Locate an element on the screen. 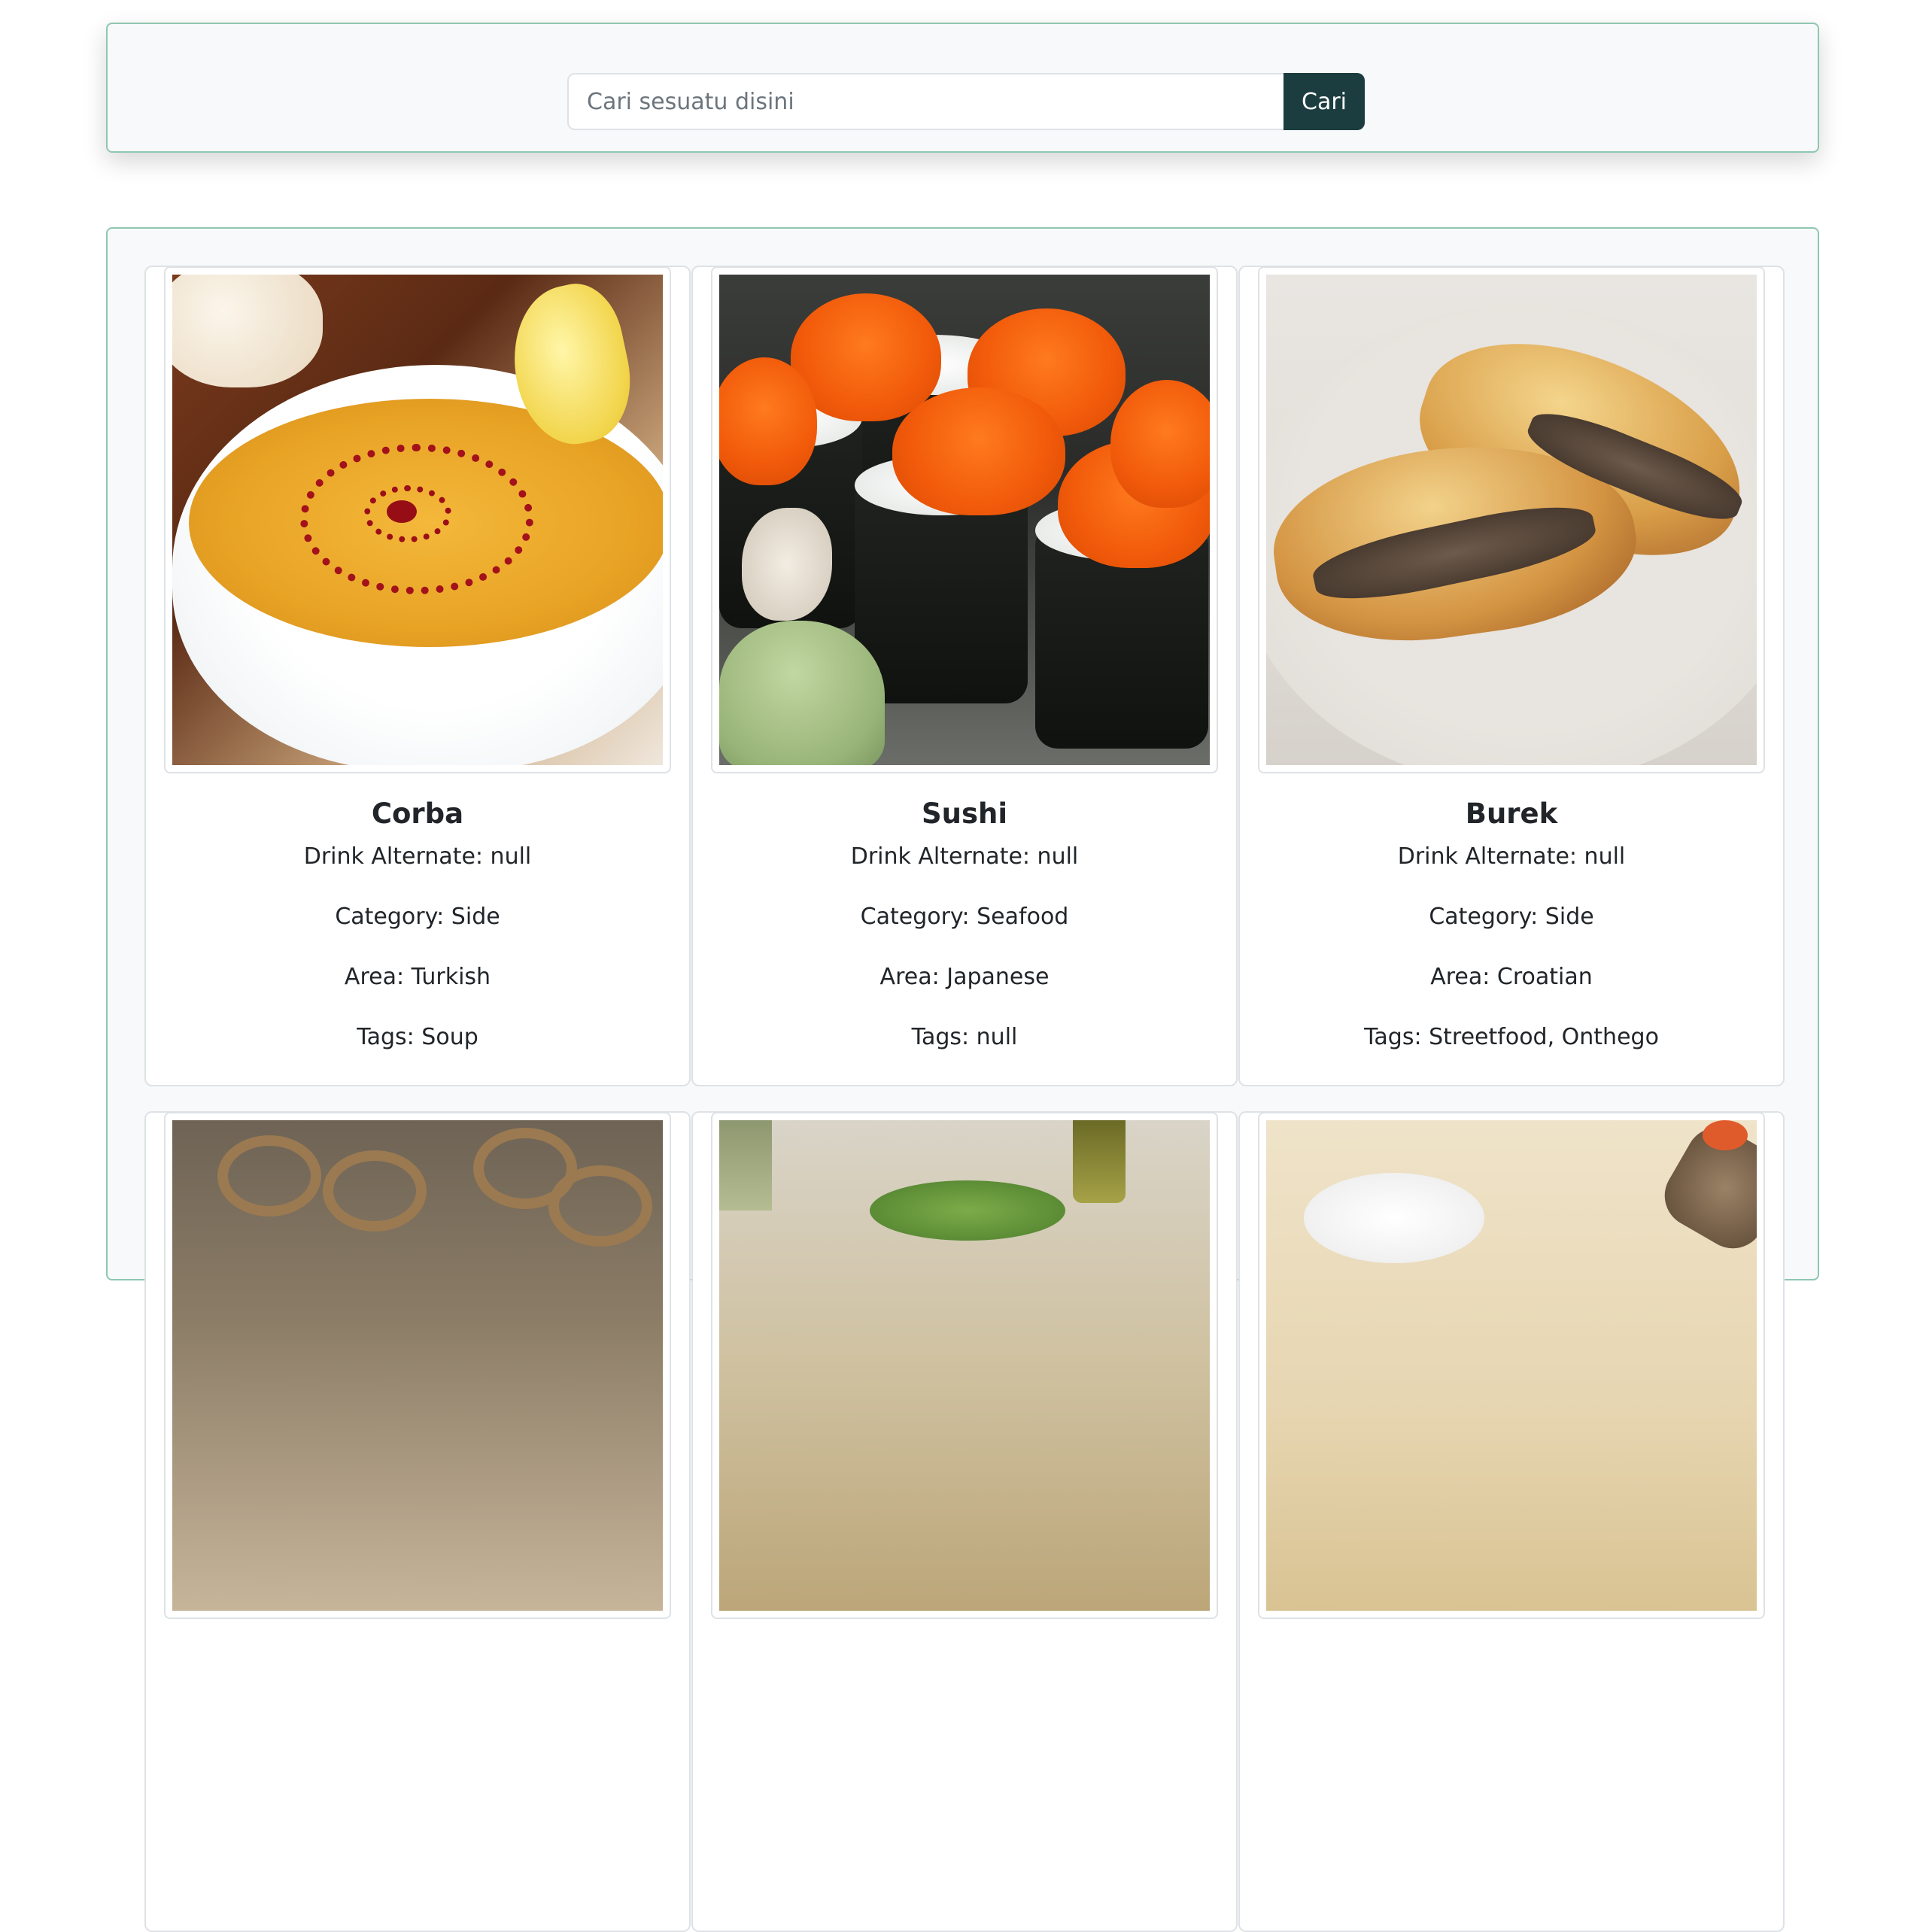 The image size is (1926, 1932). meal-tags: Tags: Streetfood, Onthego is located at coordinates (1511, 1037).